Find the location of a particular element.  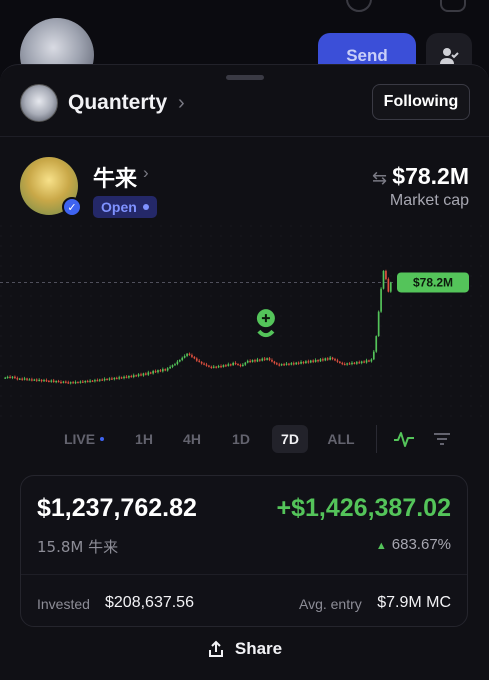

token-amount: 15.8M 牛来 is located at coordinates (78, 547).